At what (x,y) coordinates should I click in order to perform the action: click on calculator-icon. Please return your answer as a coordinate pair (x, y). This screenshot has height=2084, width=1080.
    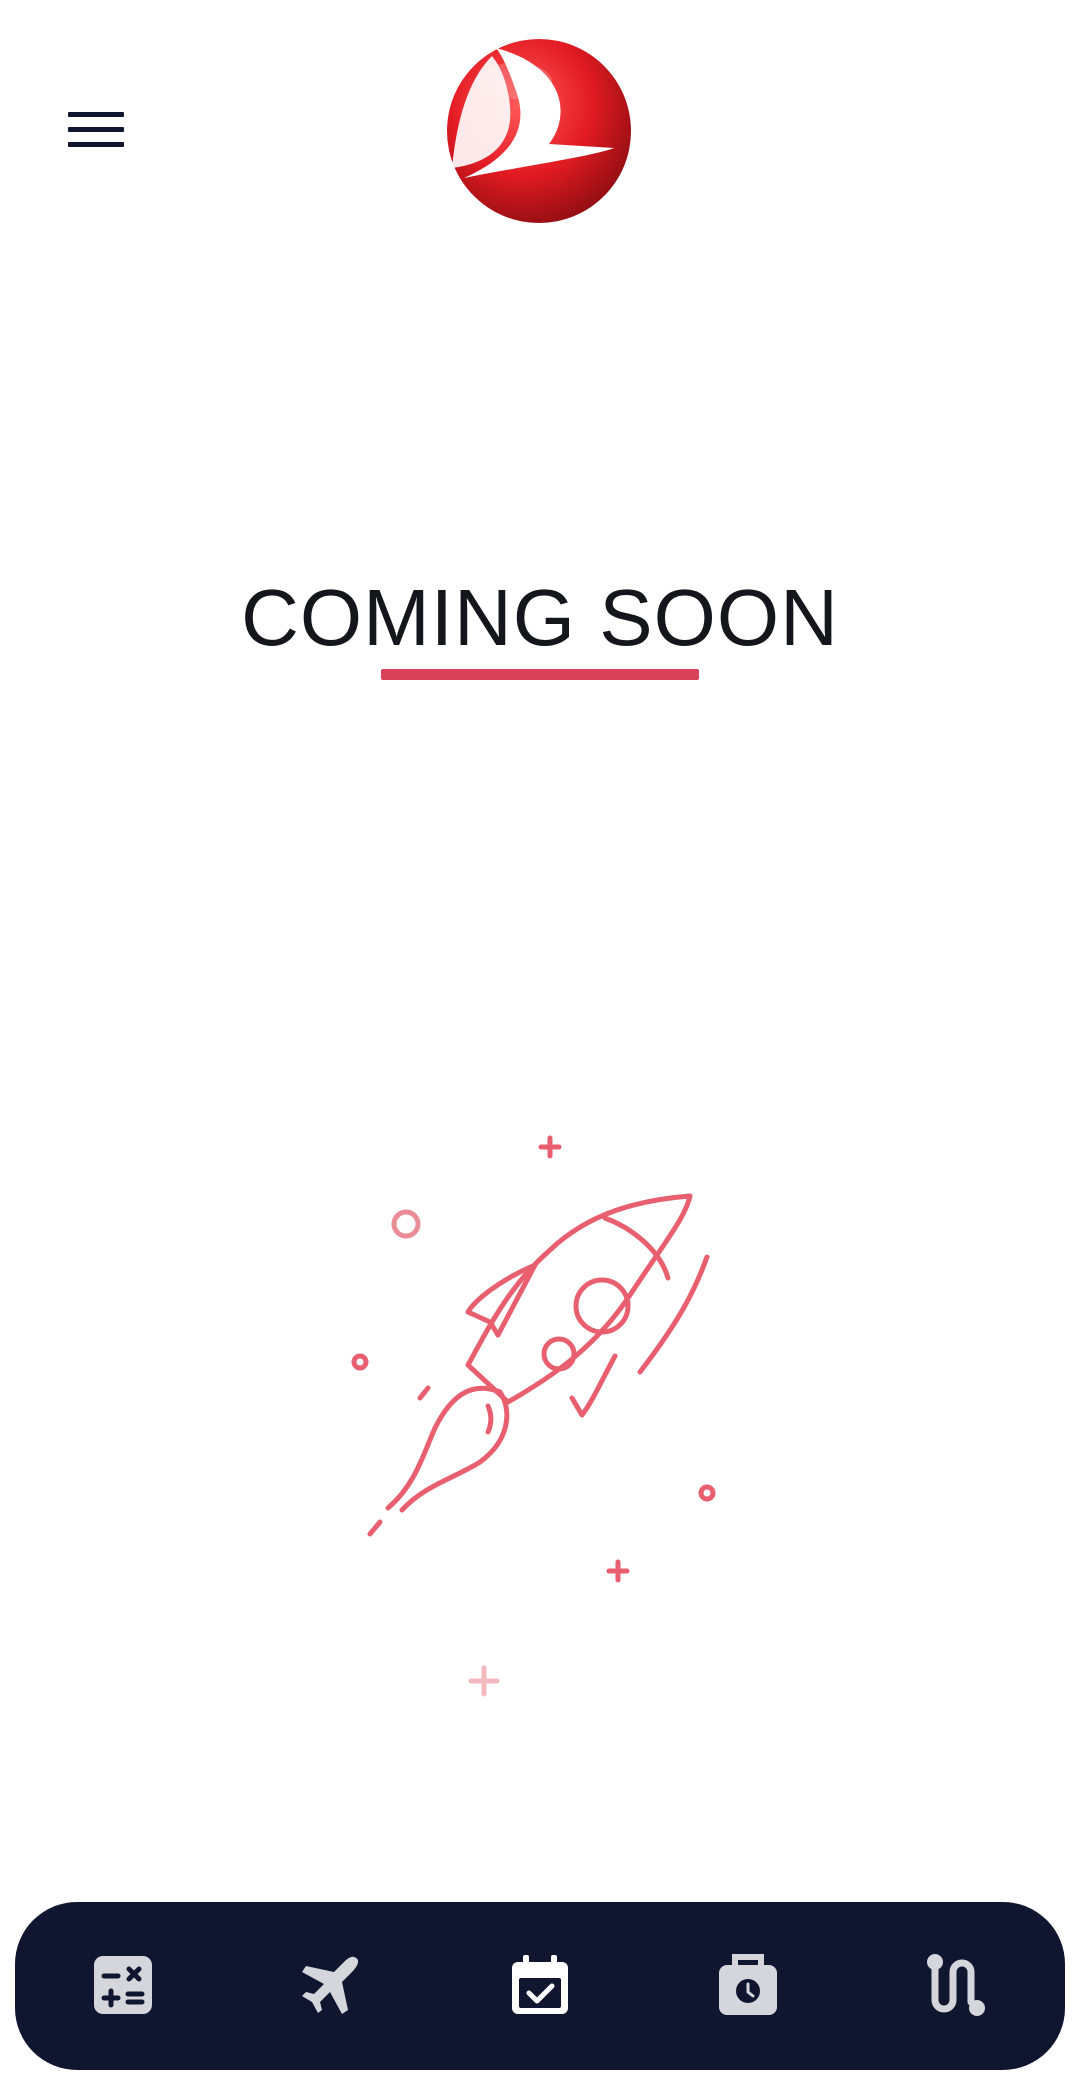
    Looking at the image, I should click on (123, 1985).